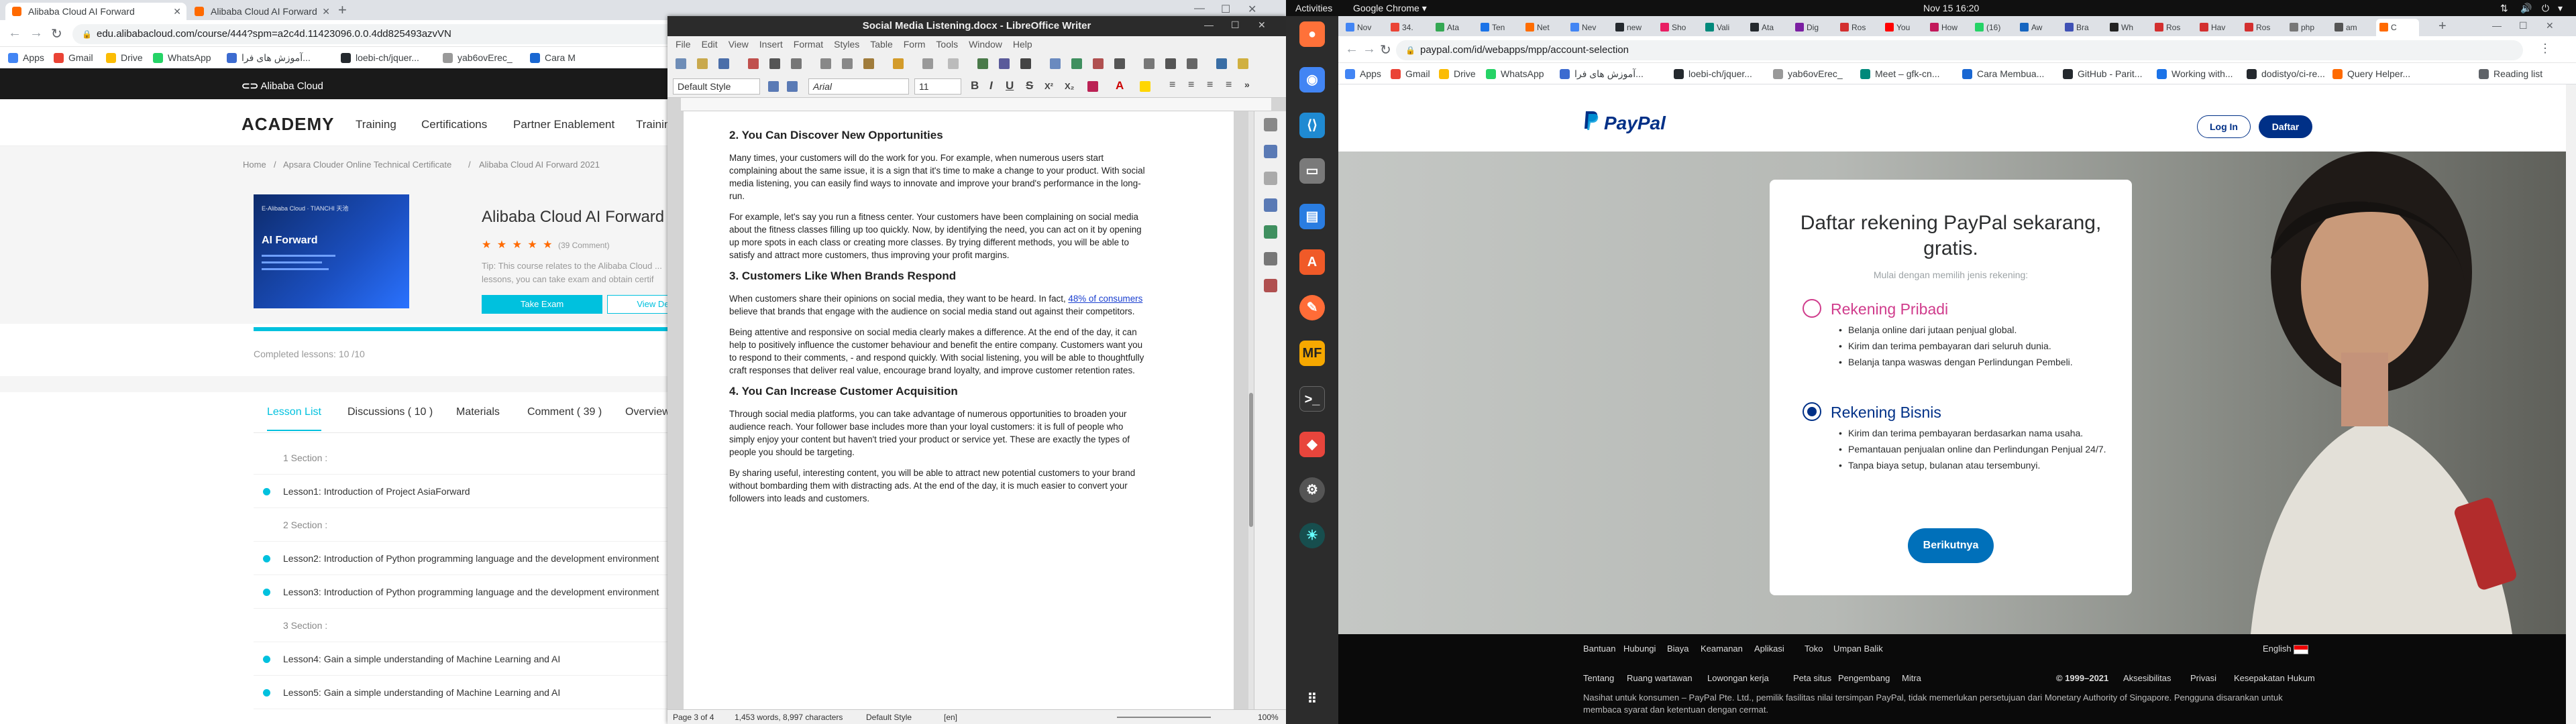 This screenshot has height=724, width=2576. Describe the element at coordinates (1092, 86) in the screenshot. I see `clear-formatting-icon` at that location.